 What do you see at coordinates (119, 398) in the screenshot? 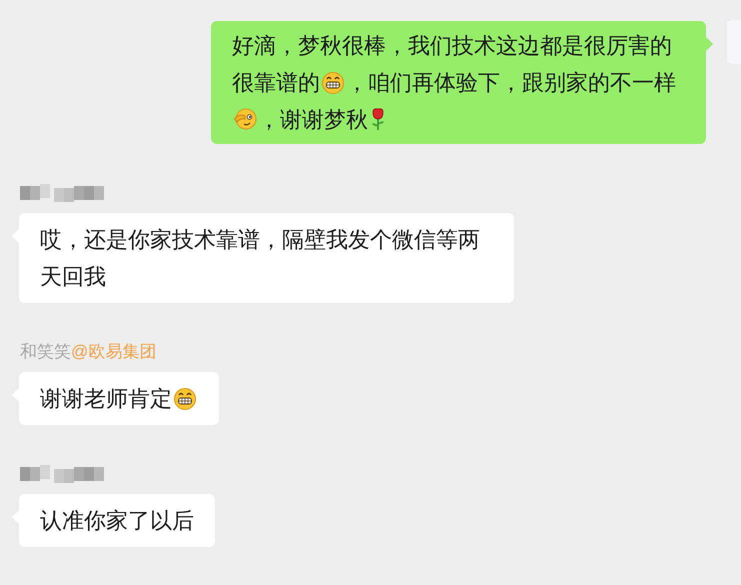
I see `message-text: 谢谢老师肯定` at bounding box center [119, 398].